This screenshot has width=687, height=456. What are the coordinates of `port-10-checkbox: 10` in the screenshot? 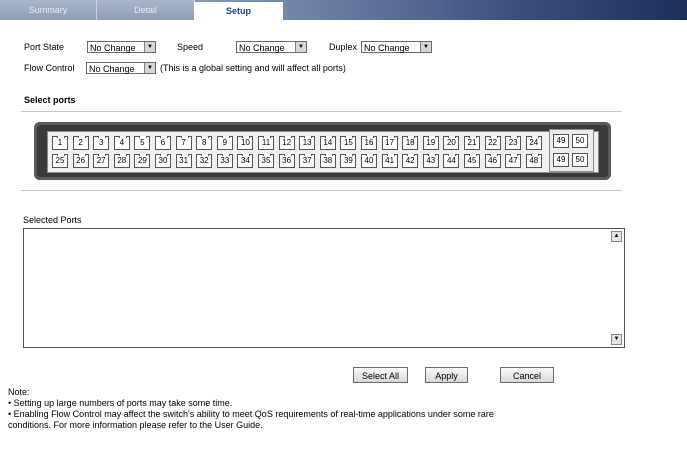 It's located at (245, 143).